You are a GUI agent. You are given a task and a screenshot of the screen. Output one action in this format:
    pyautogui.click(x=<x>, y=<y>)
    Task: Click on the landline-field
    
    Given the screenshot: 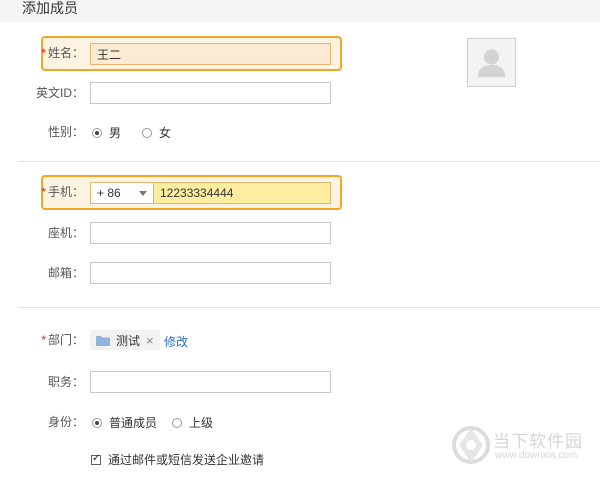 What is the action you would take?
    pyautogui.click(x=210, y=233)
    